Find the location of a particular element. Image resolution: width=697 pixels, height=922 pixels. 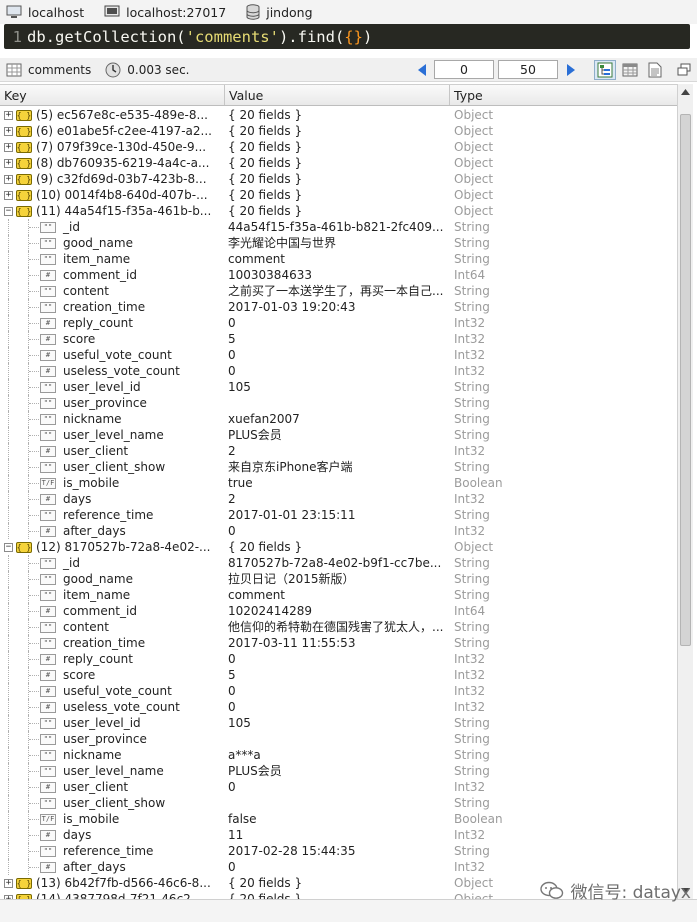

key-cell: "" _id is located at coordinates (112, 227).